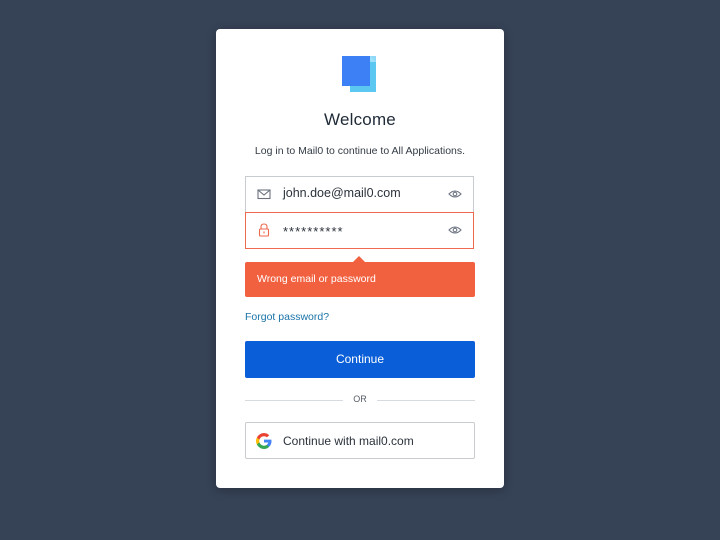  Describe the element at coordinates (348, 441) in the screenshot. I see `social-button-label: Continue with mail0.com` at that location.